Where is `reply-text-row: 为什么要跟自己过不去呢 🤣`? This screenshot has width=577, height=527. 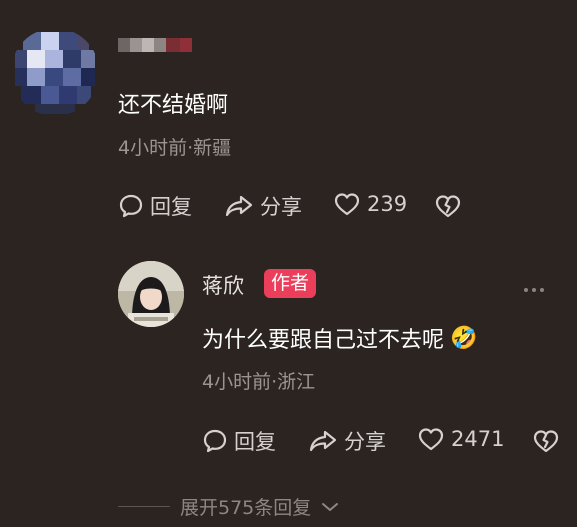 reply-text-row: 为什么要跟自己过不去呢 🤣 is located at coordinates (339, 338).